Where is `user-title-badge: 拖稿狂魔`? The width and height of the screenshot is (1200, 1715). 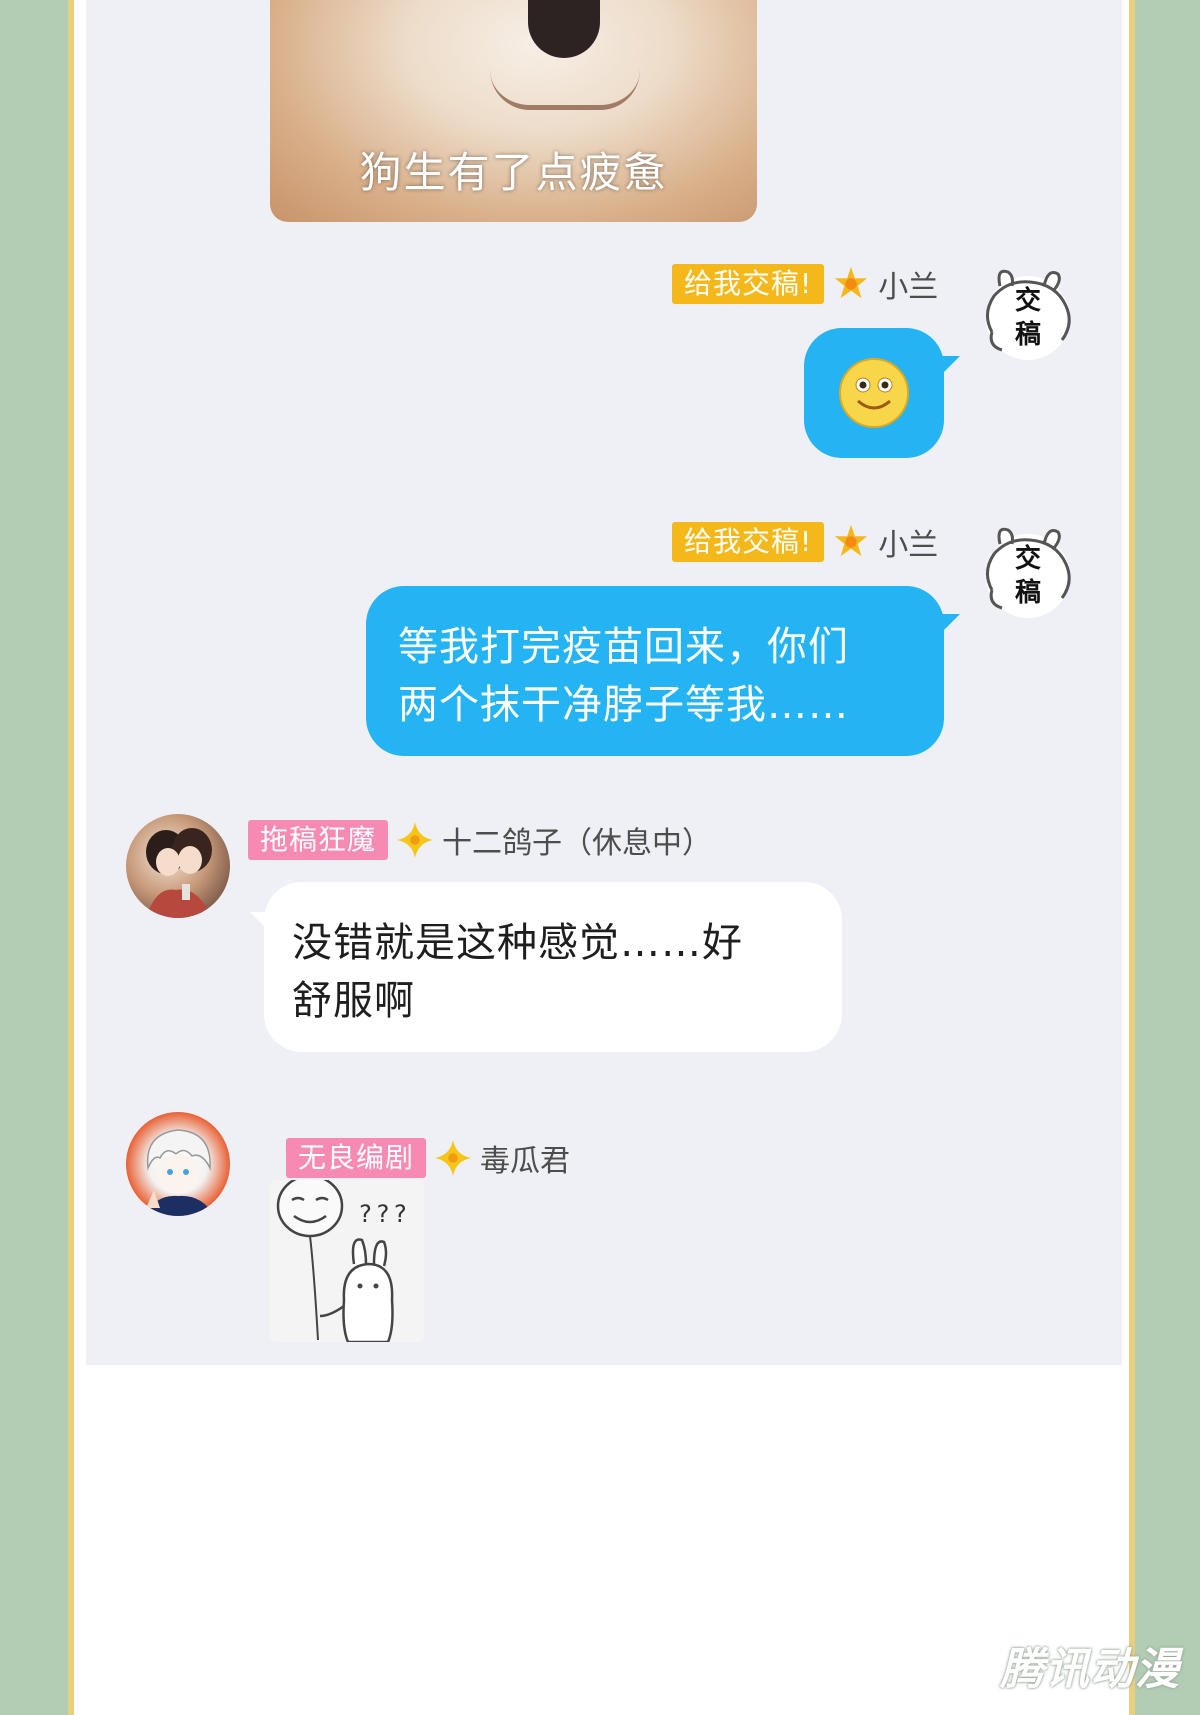
user-title-badge: 拖稿狂魔 is located at coordinates (318, 840).